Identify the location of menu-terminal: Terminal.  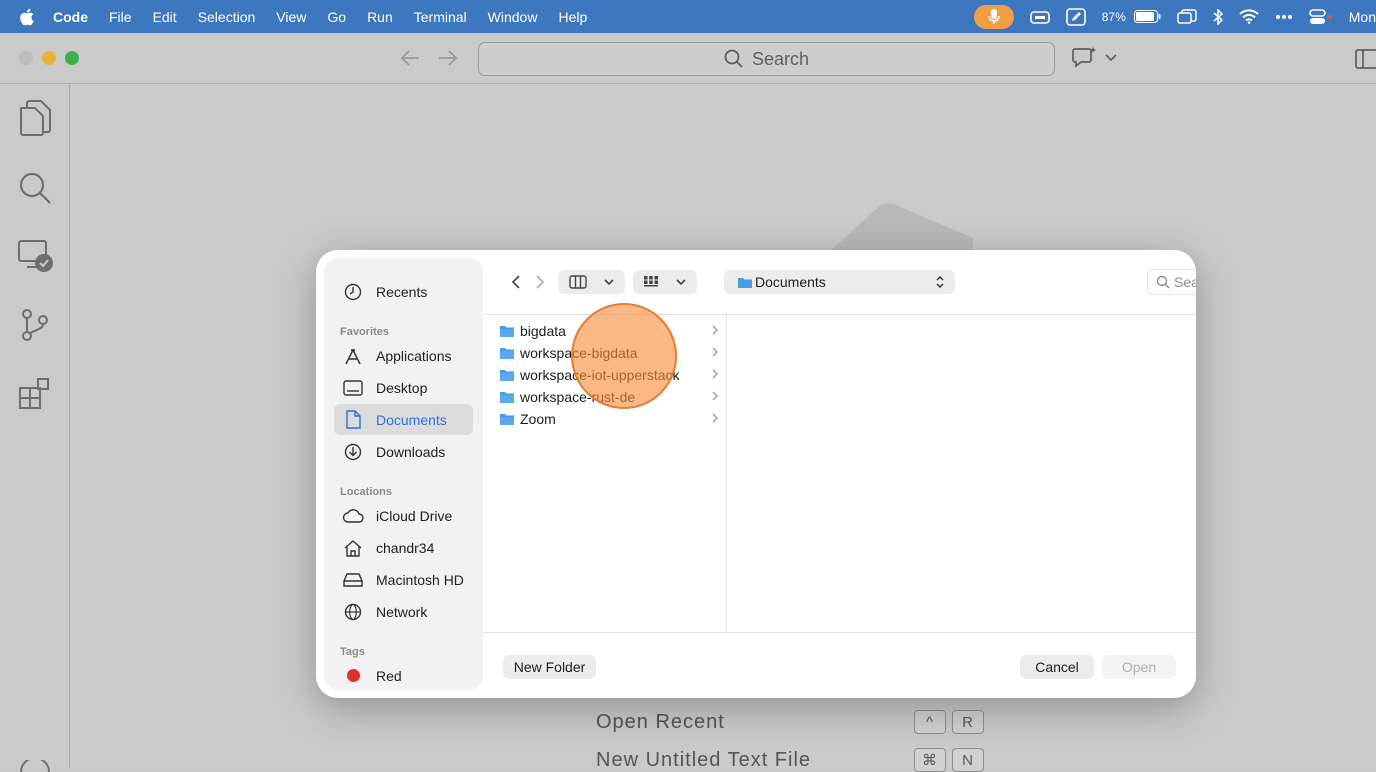
(440, 17).